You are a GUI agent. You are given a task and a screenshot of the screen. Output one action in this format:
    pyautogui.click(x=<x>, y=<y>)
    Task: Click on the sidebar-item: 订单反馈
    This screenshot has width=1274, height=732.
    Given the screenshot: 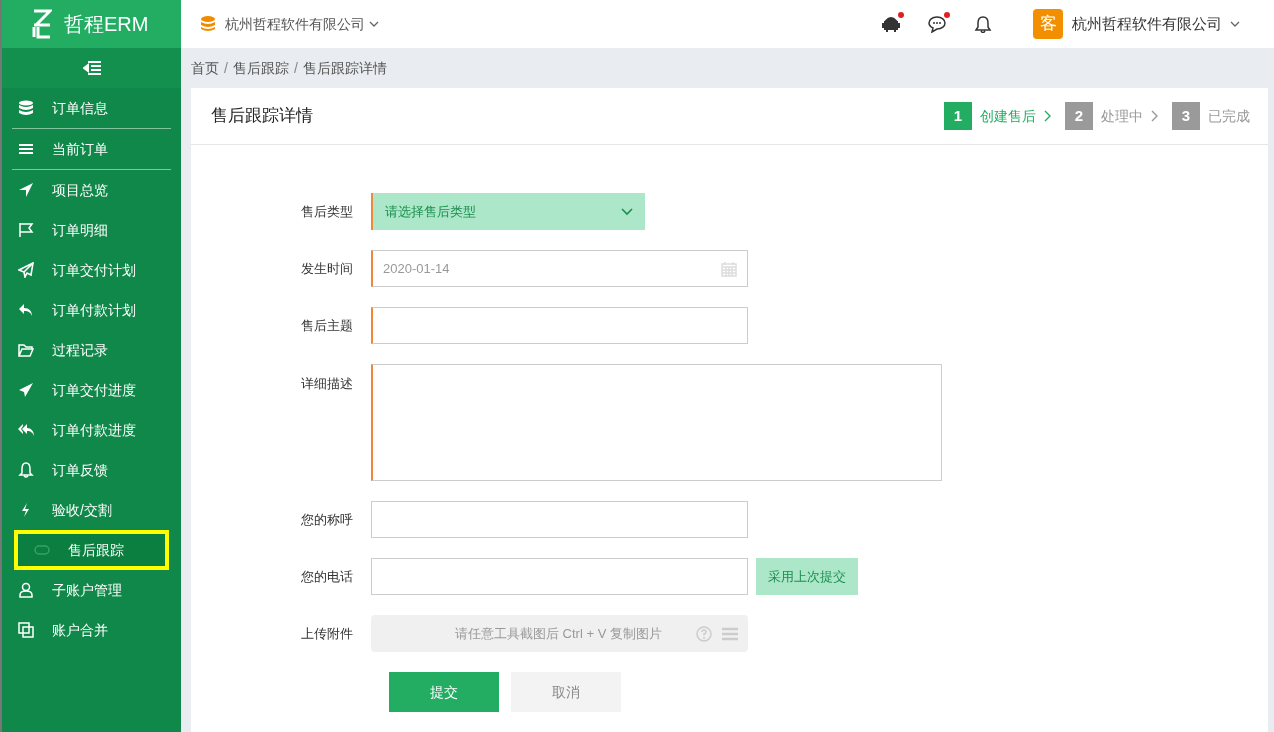 What is the action you would take?
    pyautogui.click(x=91, y=470)
    